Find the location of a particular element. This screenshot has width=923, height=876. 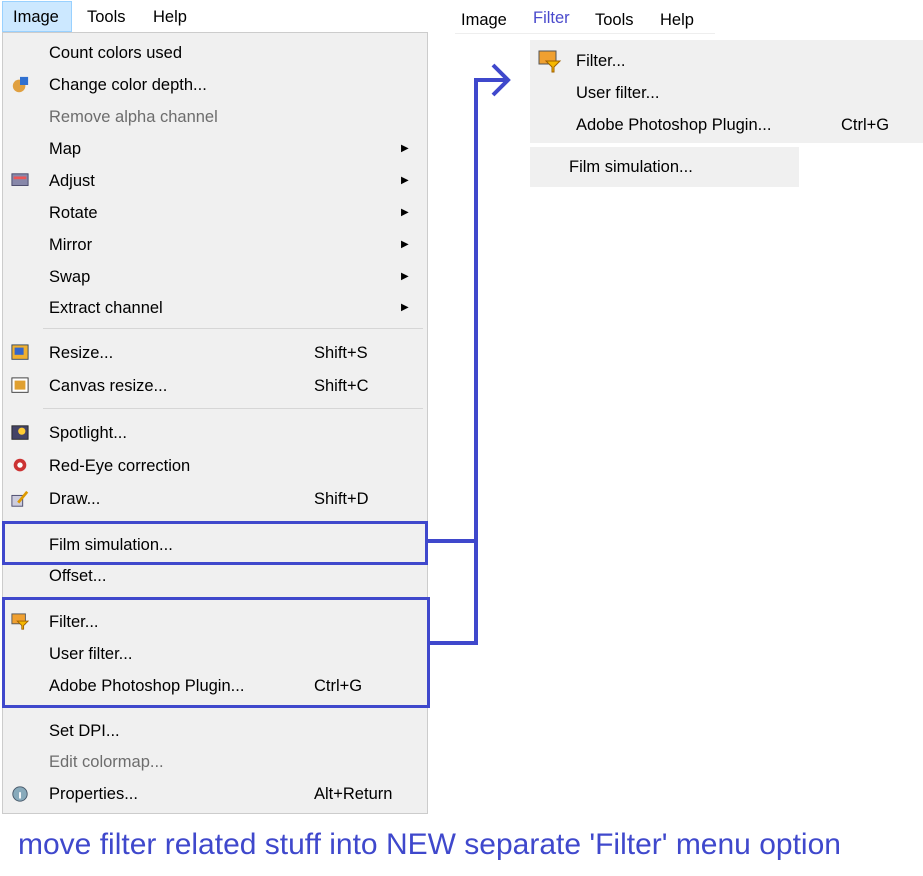

menu-image: Image is located at coordinates (484, 20).